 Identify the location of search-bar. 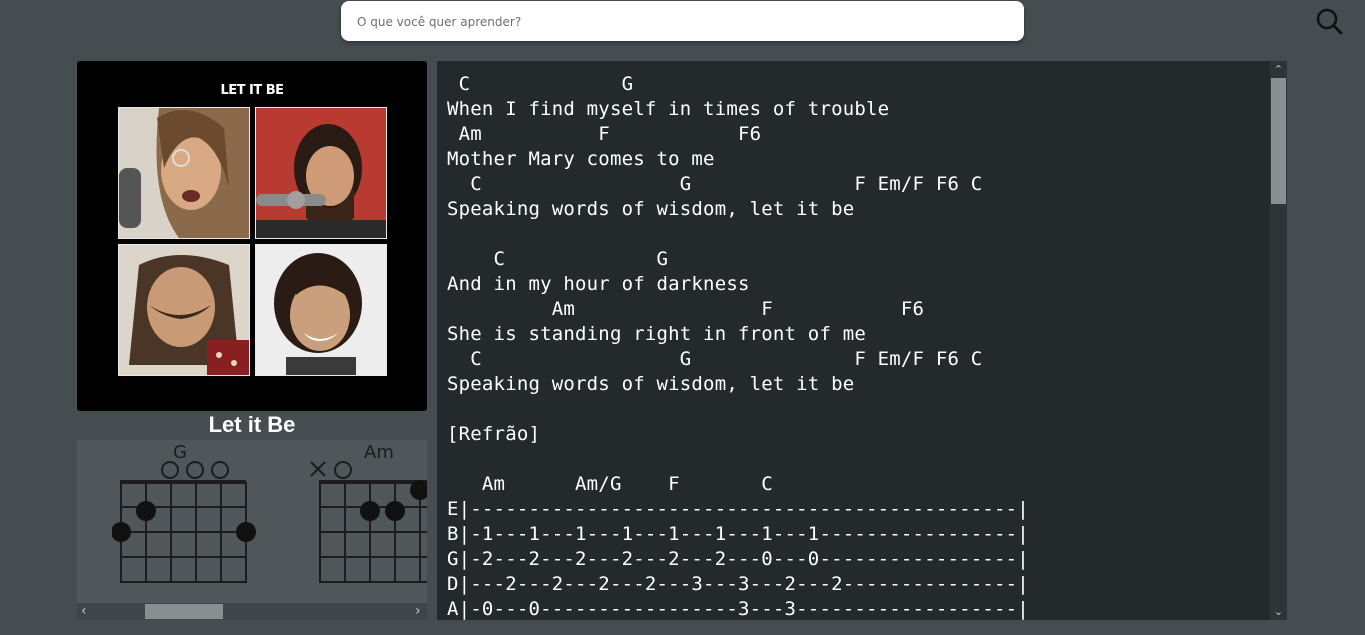
(842, 21).